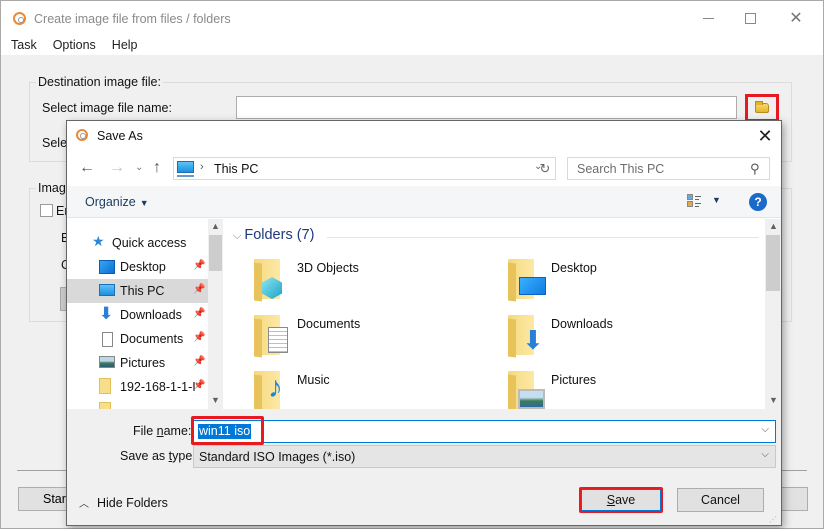 The height and width of the screenshot is (529, 824). I want to click on content-scrollbar: ▲ ▼, so click(773, 314).